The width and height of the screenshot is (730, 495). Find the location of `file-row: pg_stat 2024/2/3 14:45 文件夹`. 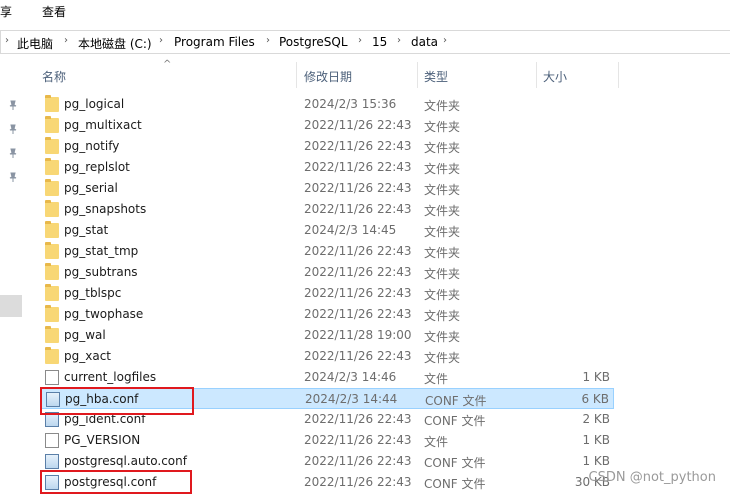

file-row: pg_stat 2024/2/3 14:45 文件夹 is located at coordinates (327, 230).